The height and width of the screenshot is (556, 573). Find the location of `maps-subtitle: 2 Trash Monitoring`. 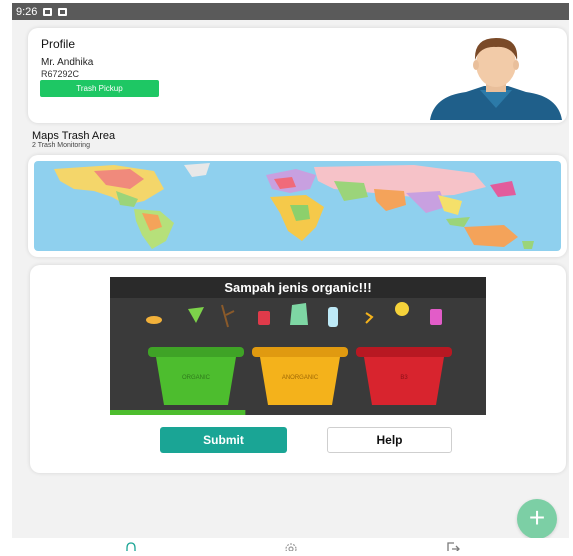

maps-subtitle: 2 Trash Monitoring is located at coordinates (61, 145).